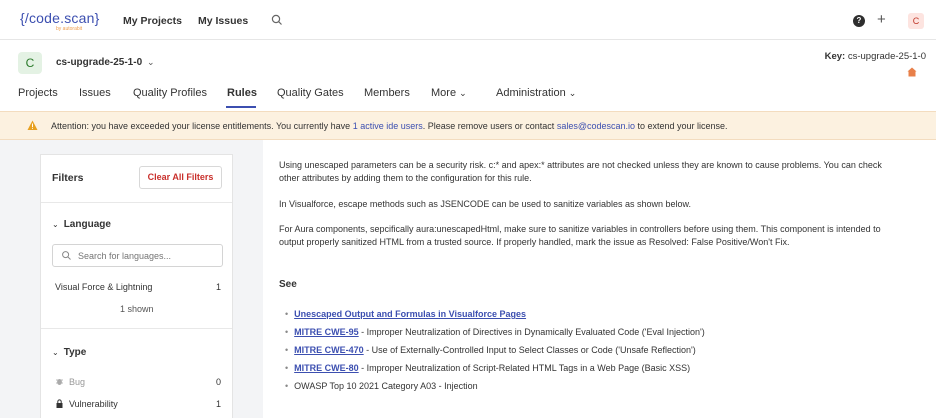 The height and width of the screenshot is (418, 936). What do you see at coordinates (596, 126) in the screenshot?
I see `sales-email-link: sales@codescan.io` at bounding box center [596, 126].